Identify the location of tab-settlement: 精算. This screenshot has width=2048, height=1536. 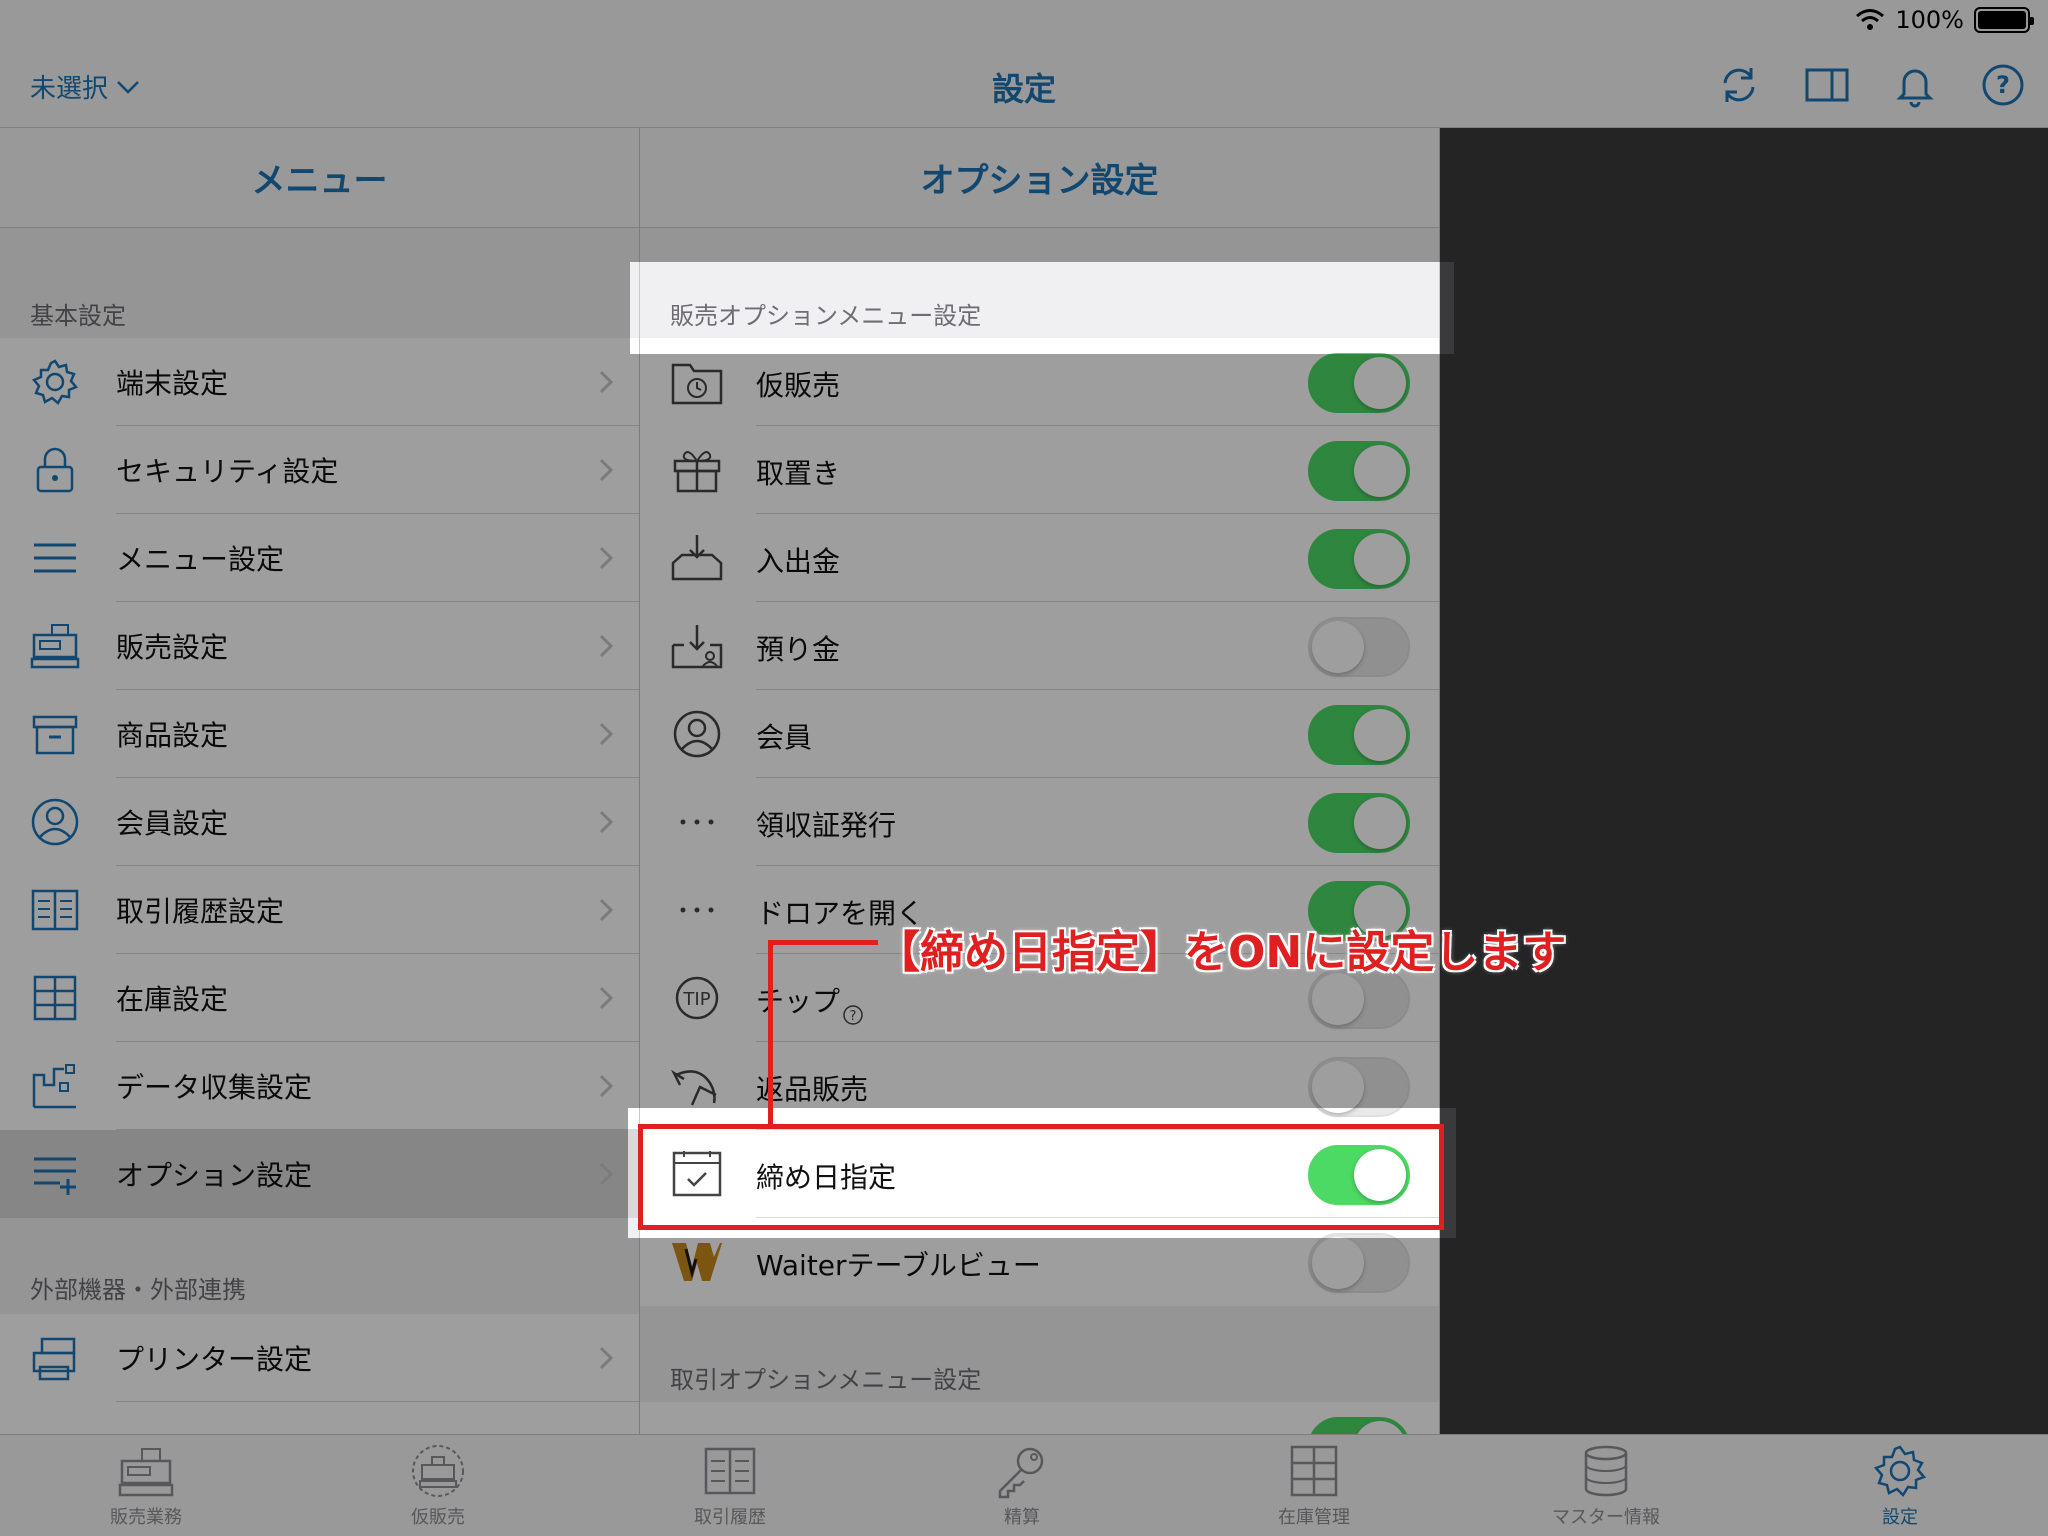
(1022, 1488).